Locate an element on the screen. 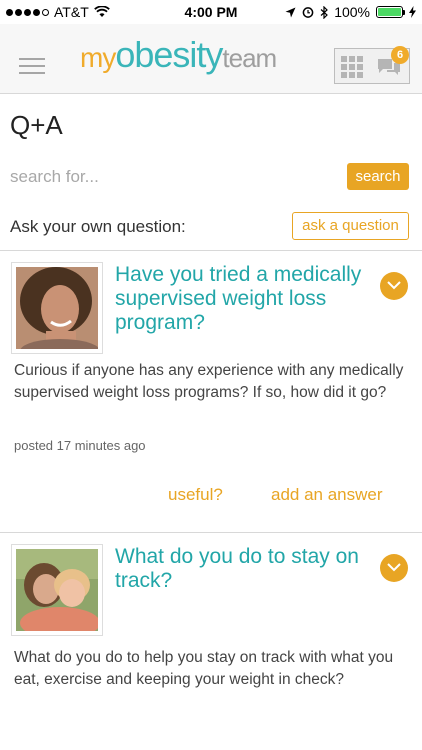  header-actions: 6 is located at coordinates (372, 65).